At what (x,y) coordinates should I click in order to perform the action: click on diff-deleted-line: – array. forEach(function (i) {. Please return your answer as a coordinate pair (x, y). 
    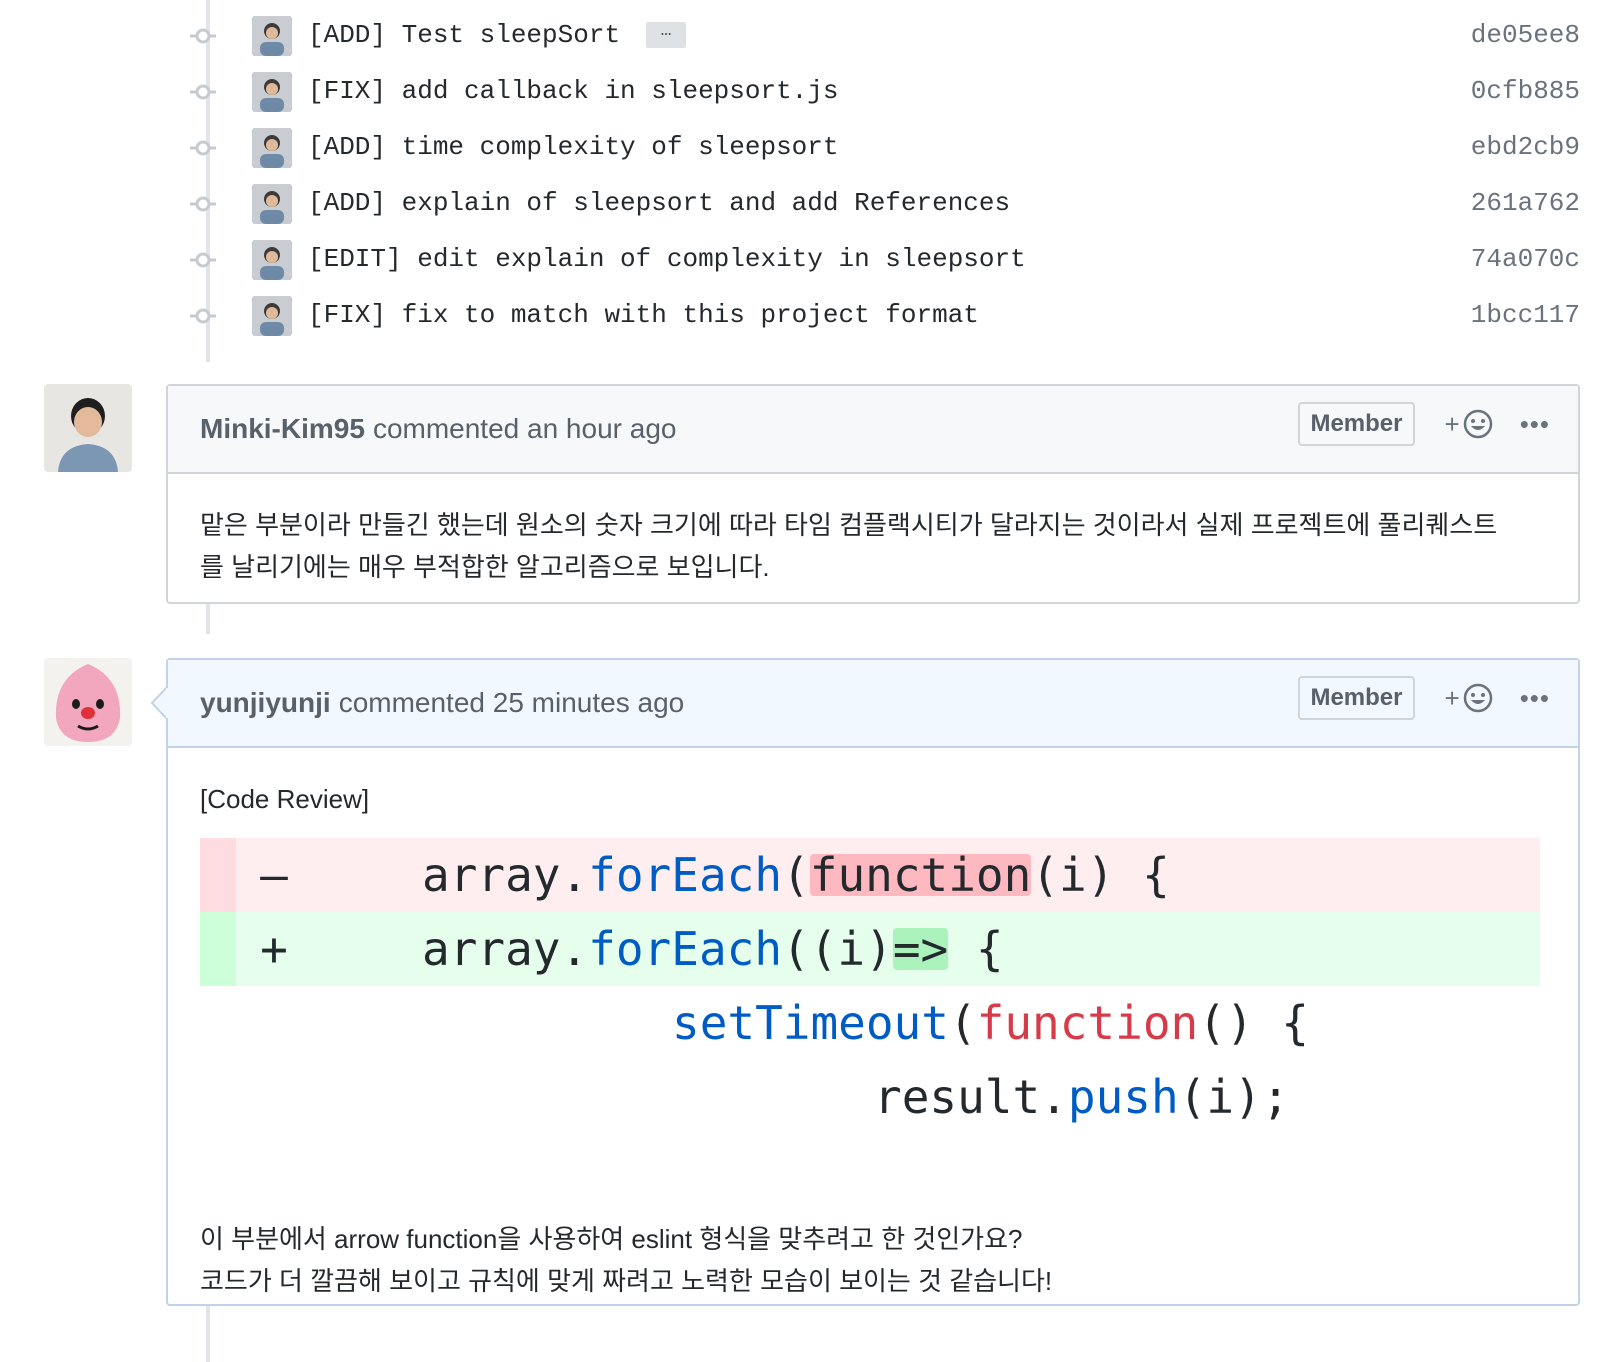
    Looking at the image, I should click on (870, 875).